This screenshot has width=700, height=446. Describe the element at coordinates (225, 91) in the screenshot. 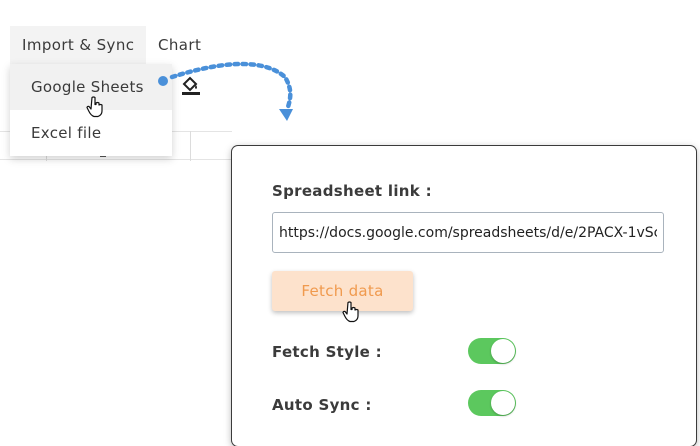

I see `connector-arrow` at that location.